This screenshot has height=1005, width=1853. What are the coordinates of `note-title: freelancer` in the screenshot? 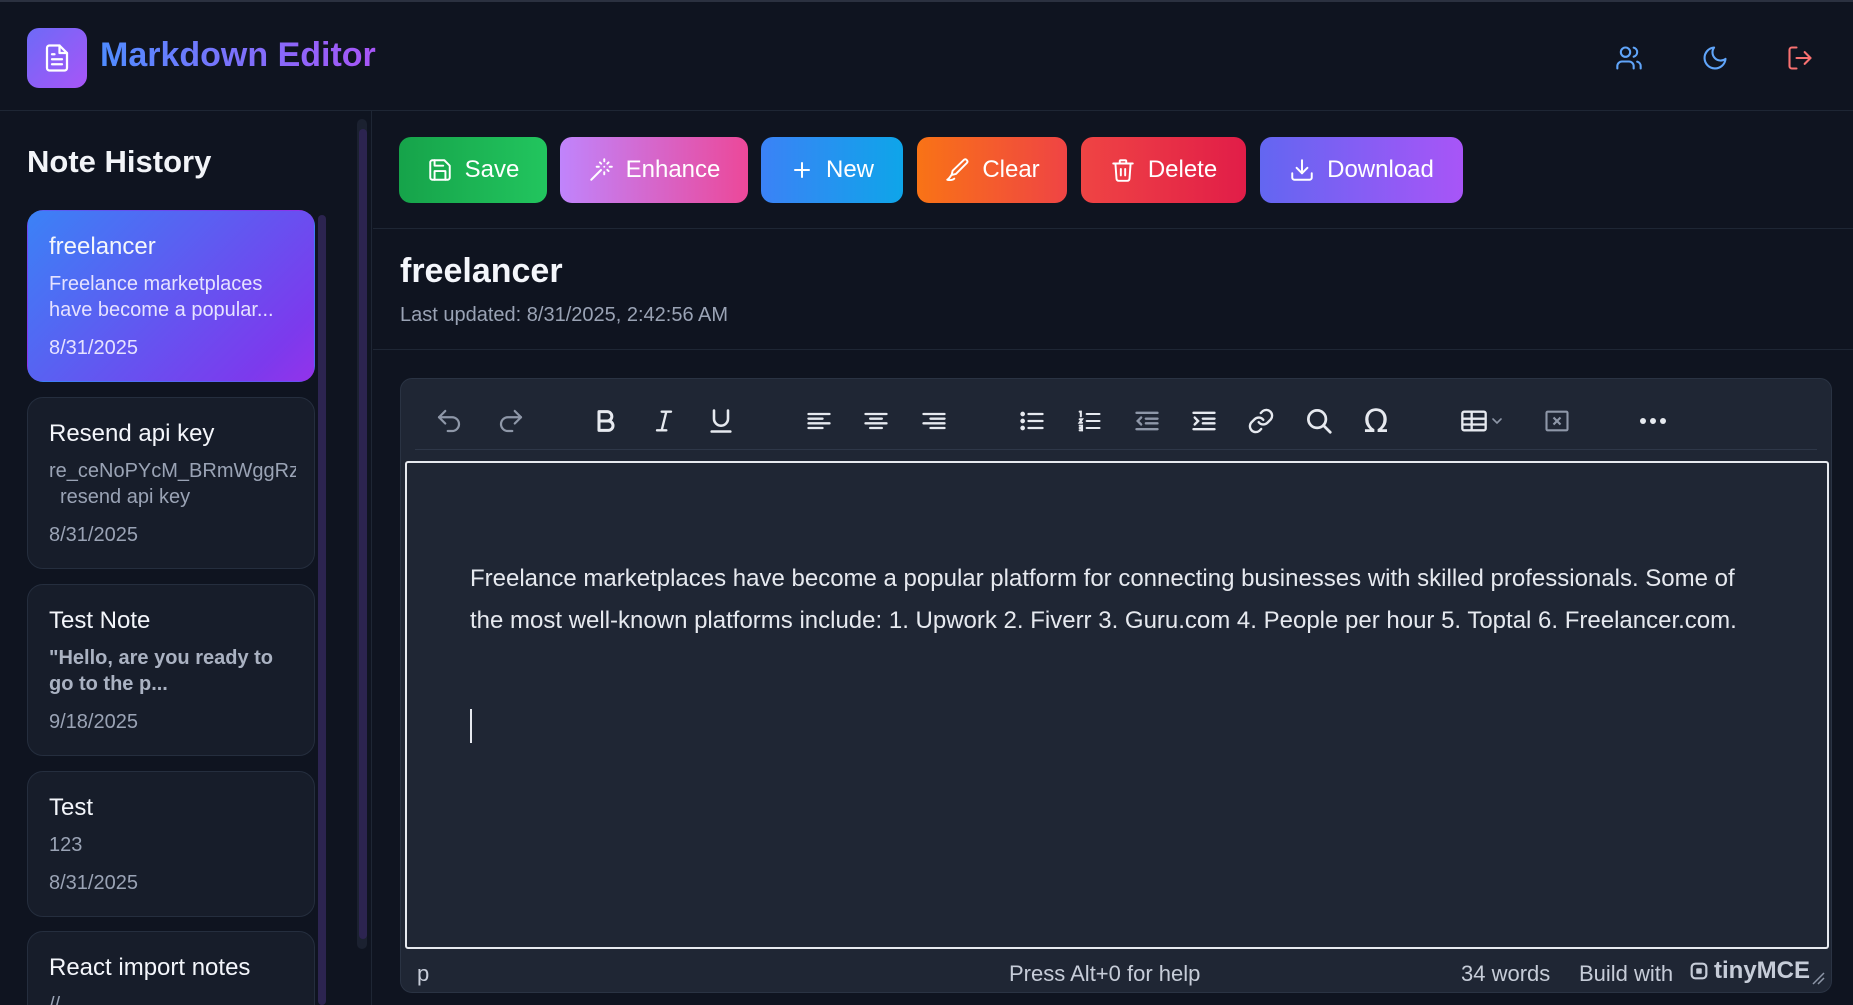 It's located at (102, 246).